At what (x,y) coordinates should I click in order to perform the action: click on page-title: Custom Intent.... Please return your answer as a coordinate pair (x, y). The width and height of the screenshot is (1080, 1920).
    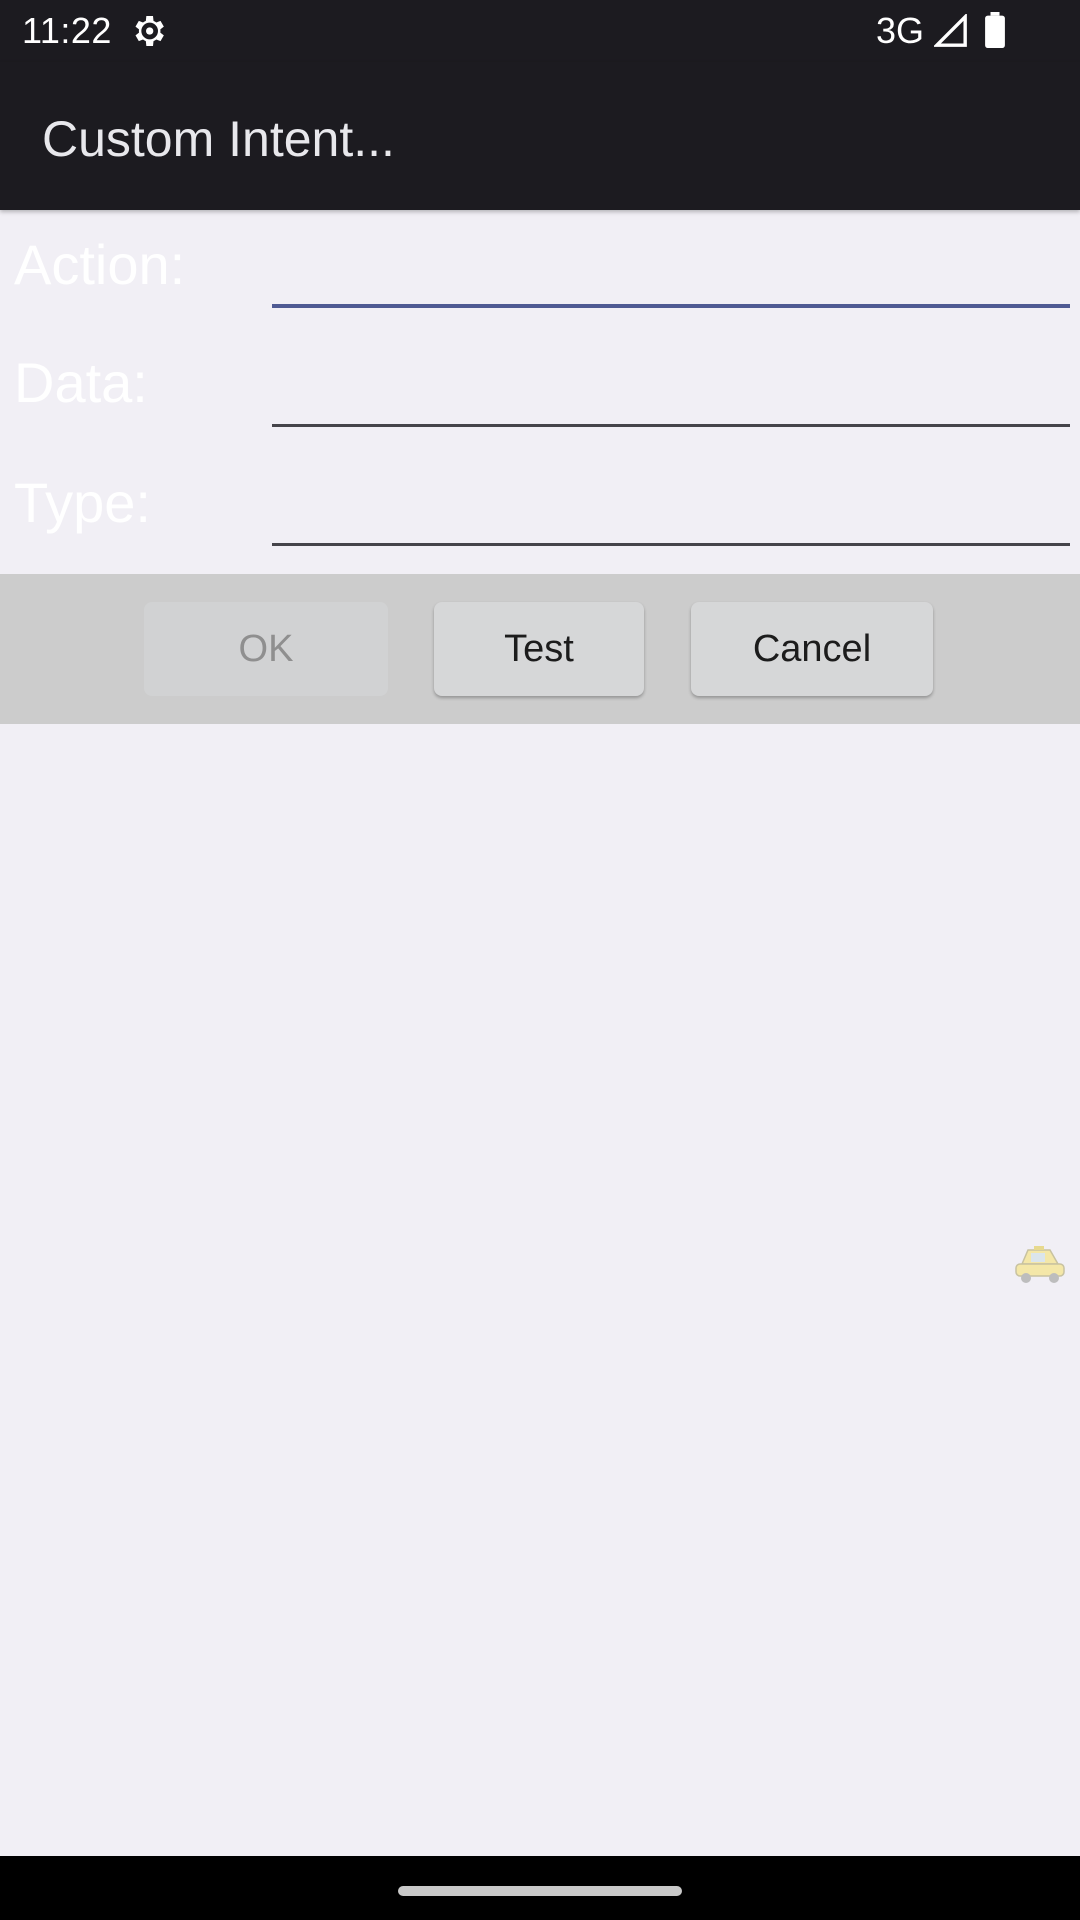
    Looking at the image, I should click on (218, 139).